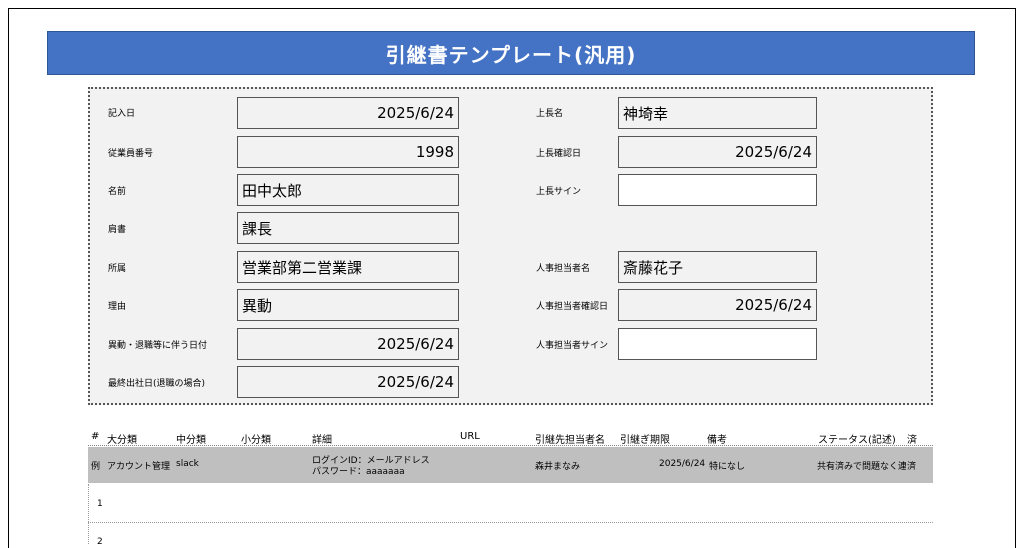  Describe the element at coordinates (256, 440) in the screenshot. I see `col-header-minor: 小分類` at that location.